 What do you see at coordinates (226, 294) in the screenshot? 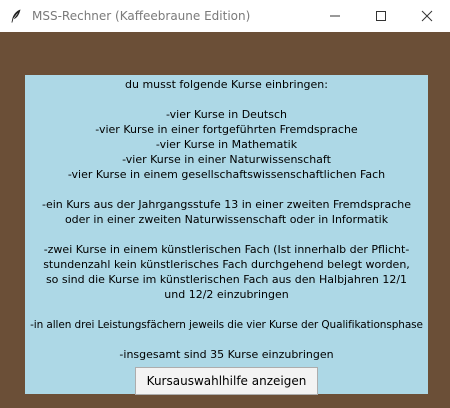
I see `info-line: und 12/2 einzubringen` at bounding box center [226, 294].